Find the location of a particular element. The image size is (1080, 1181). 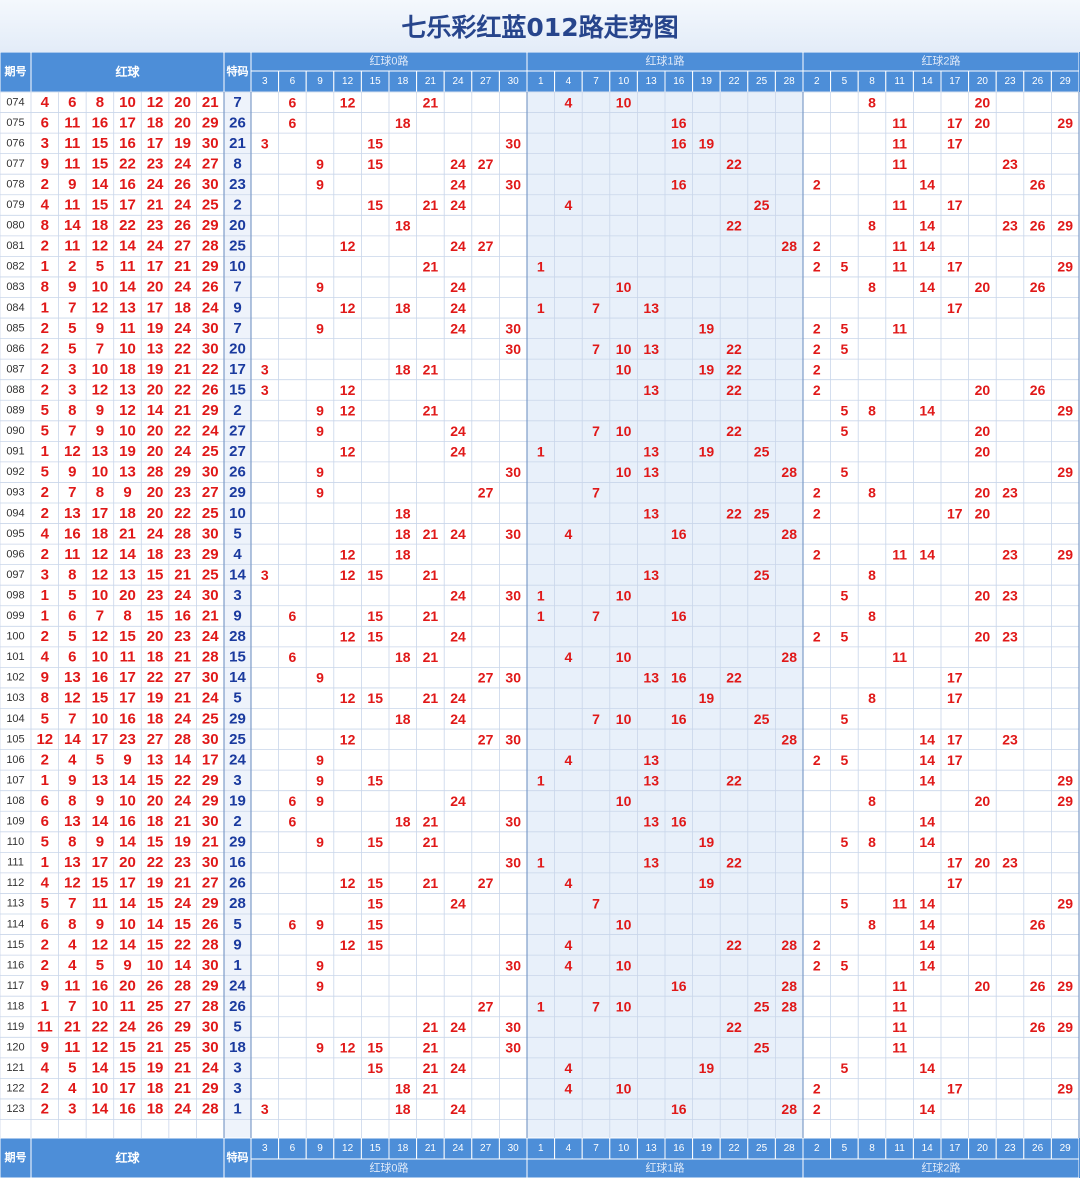

issue-number: 110 is located at coordinates (16, 842).